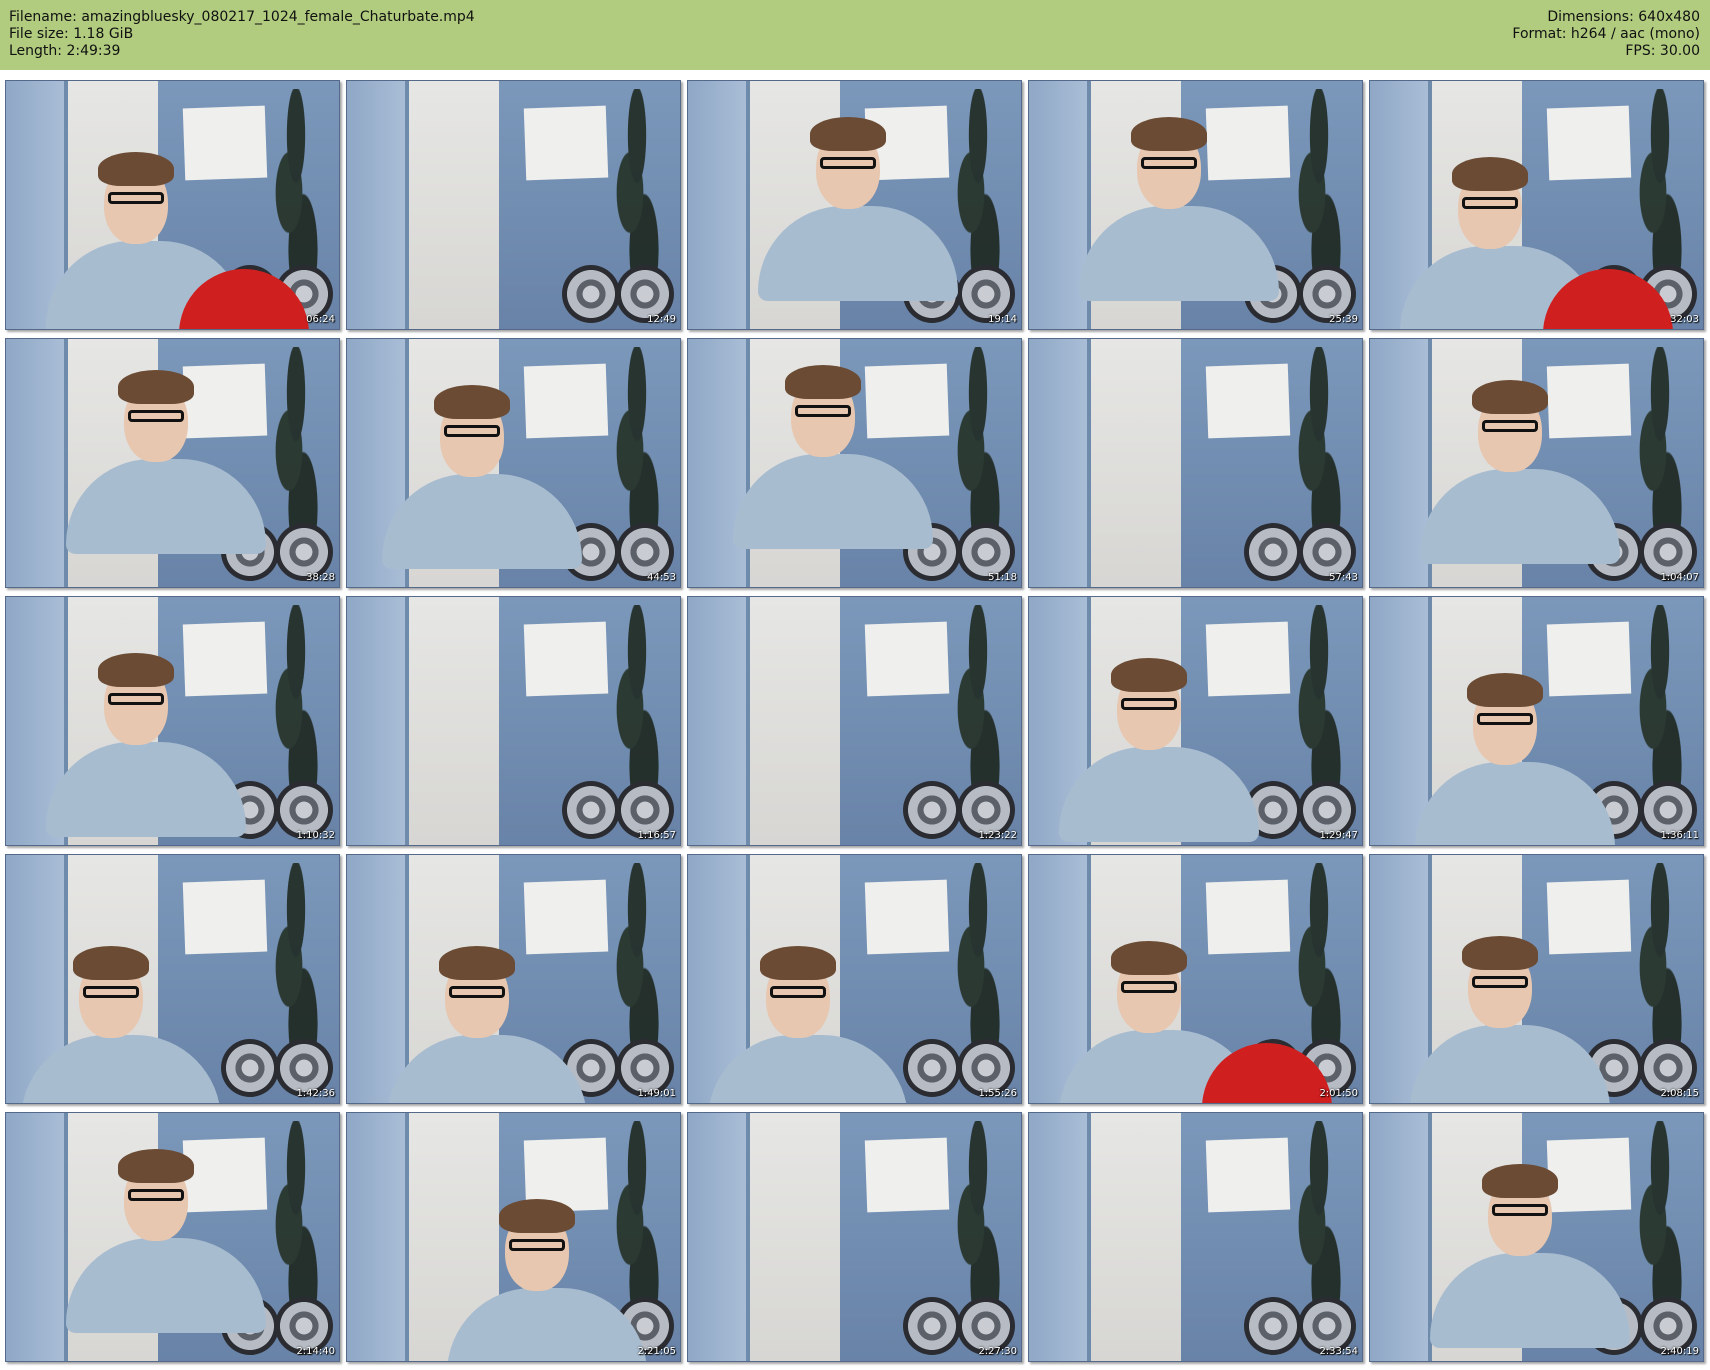 The width and height of the screenshot is (1710, 1370). I want to click on thumbnail: 2:08:15, so click(1536, 979).